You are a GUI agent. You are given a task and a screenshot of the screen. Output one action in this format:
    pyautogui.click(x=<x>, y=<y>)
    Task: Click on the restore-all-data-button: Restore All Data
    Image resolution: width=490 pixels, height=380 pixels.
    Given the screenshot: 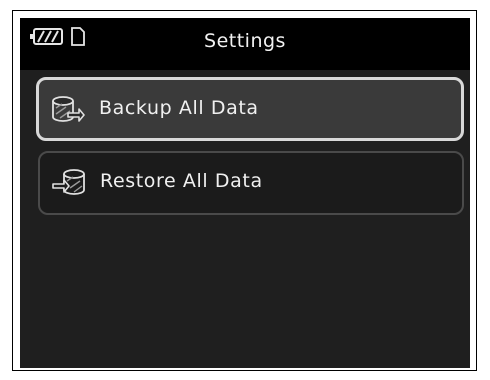 What is the action you would take?
    pyautogui.click(x=251, y=183)
    